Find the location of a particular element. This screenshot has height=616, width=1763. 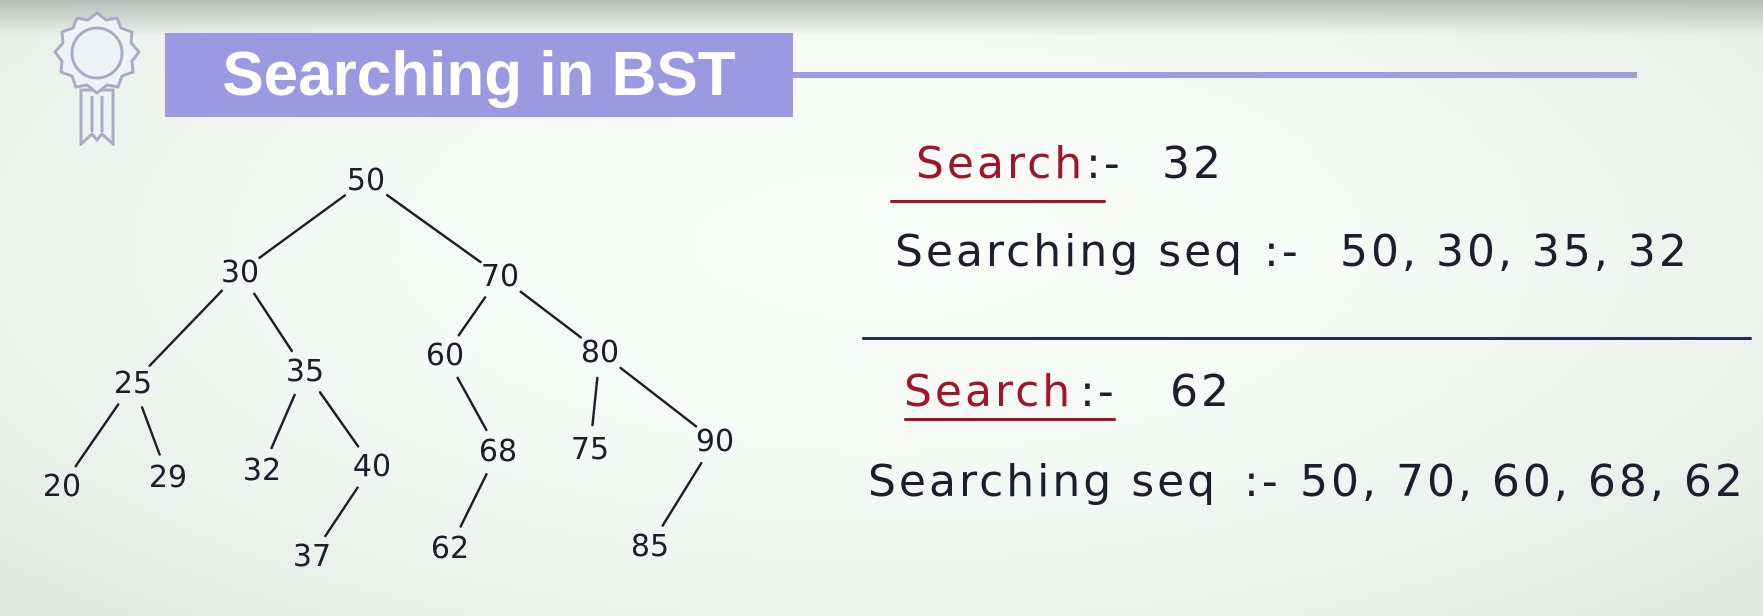

sequence-2-values: 50, 70, 60, 68, 62 is located at coordinates (1523, 481).